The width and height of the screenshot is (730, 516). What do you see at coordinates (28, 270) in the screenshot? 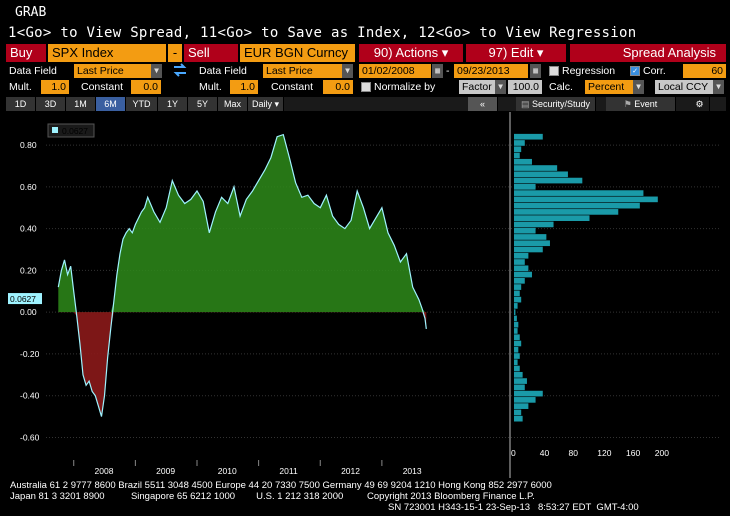
I see `y-tick-label: 0.20` at bounding box center [28, 270].